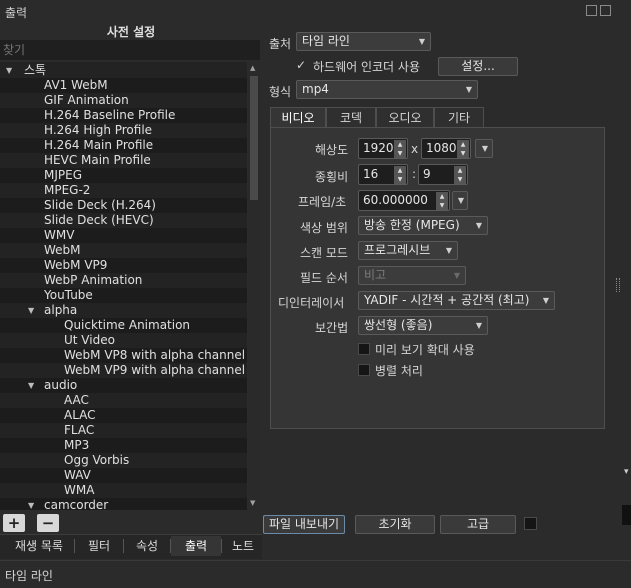 Image resolution: width=631 pixels, height=588 pixels. What do you see at coordinates (383, 148) in the screenshot?
I see `width-spinbox: 1920 ▲ ▼` at bounding box center [383, 148].